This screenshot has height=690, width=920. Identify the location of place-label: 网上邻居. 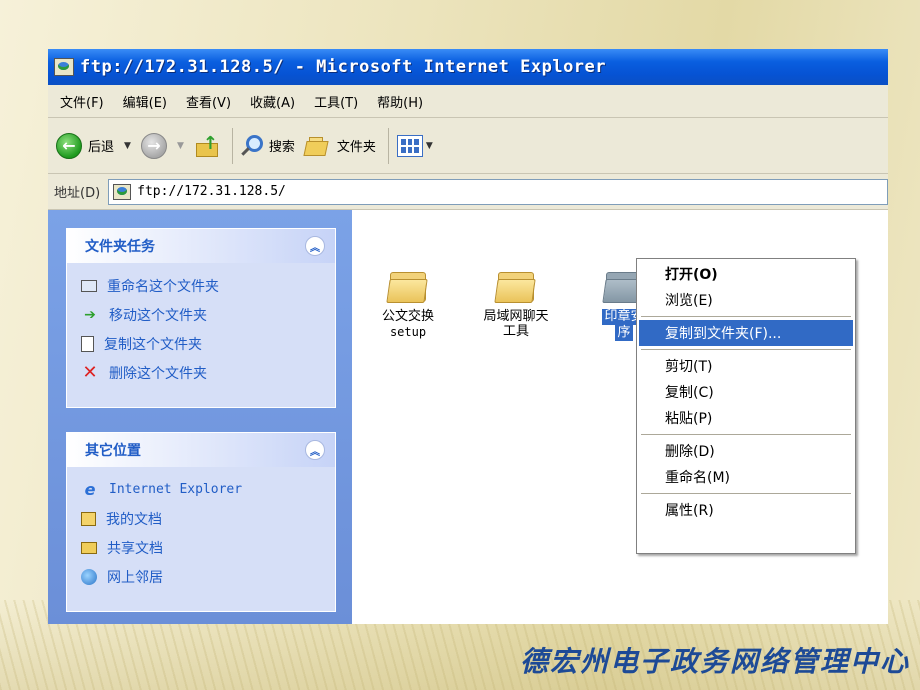
(135, 577).